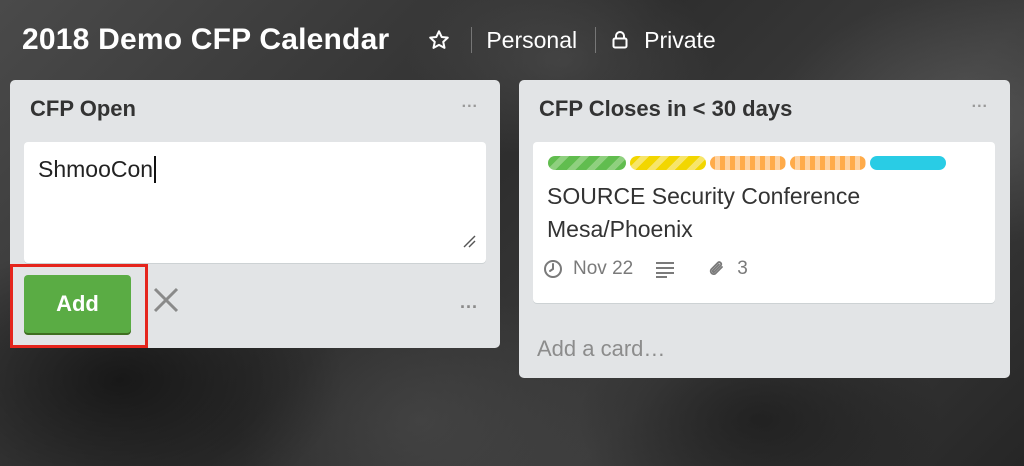  What do you see at coordinates (77, 304) in the screenshot?
I see `add-card-button: Add` at bounding box center [77, 304].